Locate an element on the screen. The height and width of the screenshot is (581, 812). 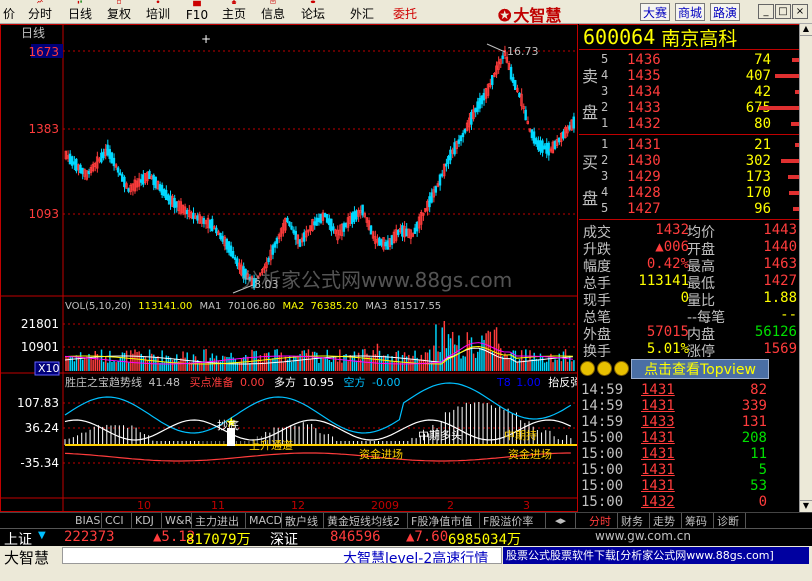
tick-price: 1431 is located at coordinates (658, 438).